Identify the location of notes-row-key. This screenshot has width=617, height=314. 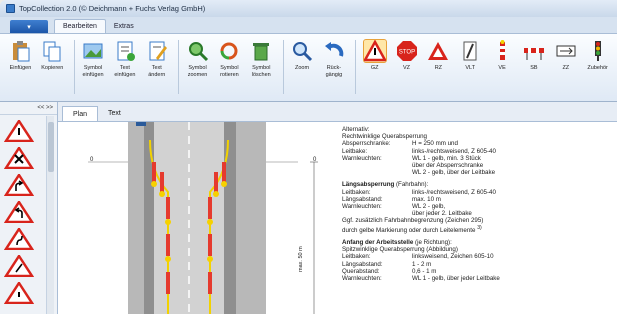
(377, 213).